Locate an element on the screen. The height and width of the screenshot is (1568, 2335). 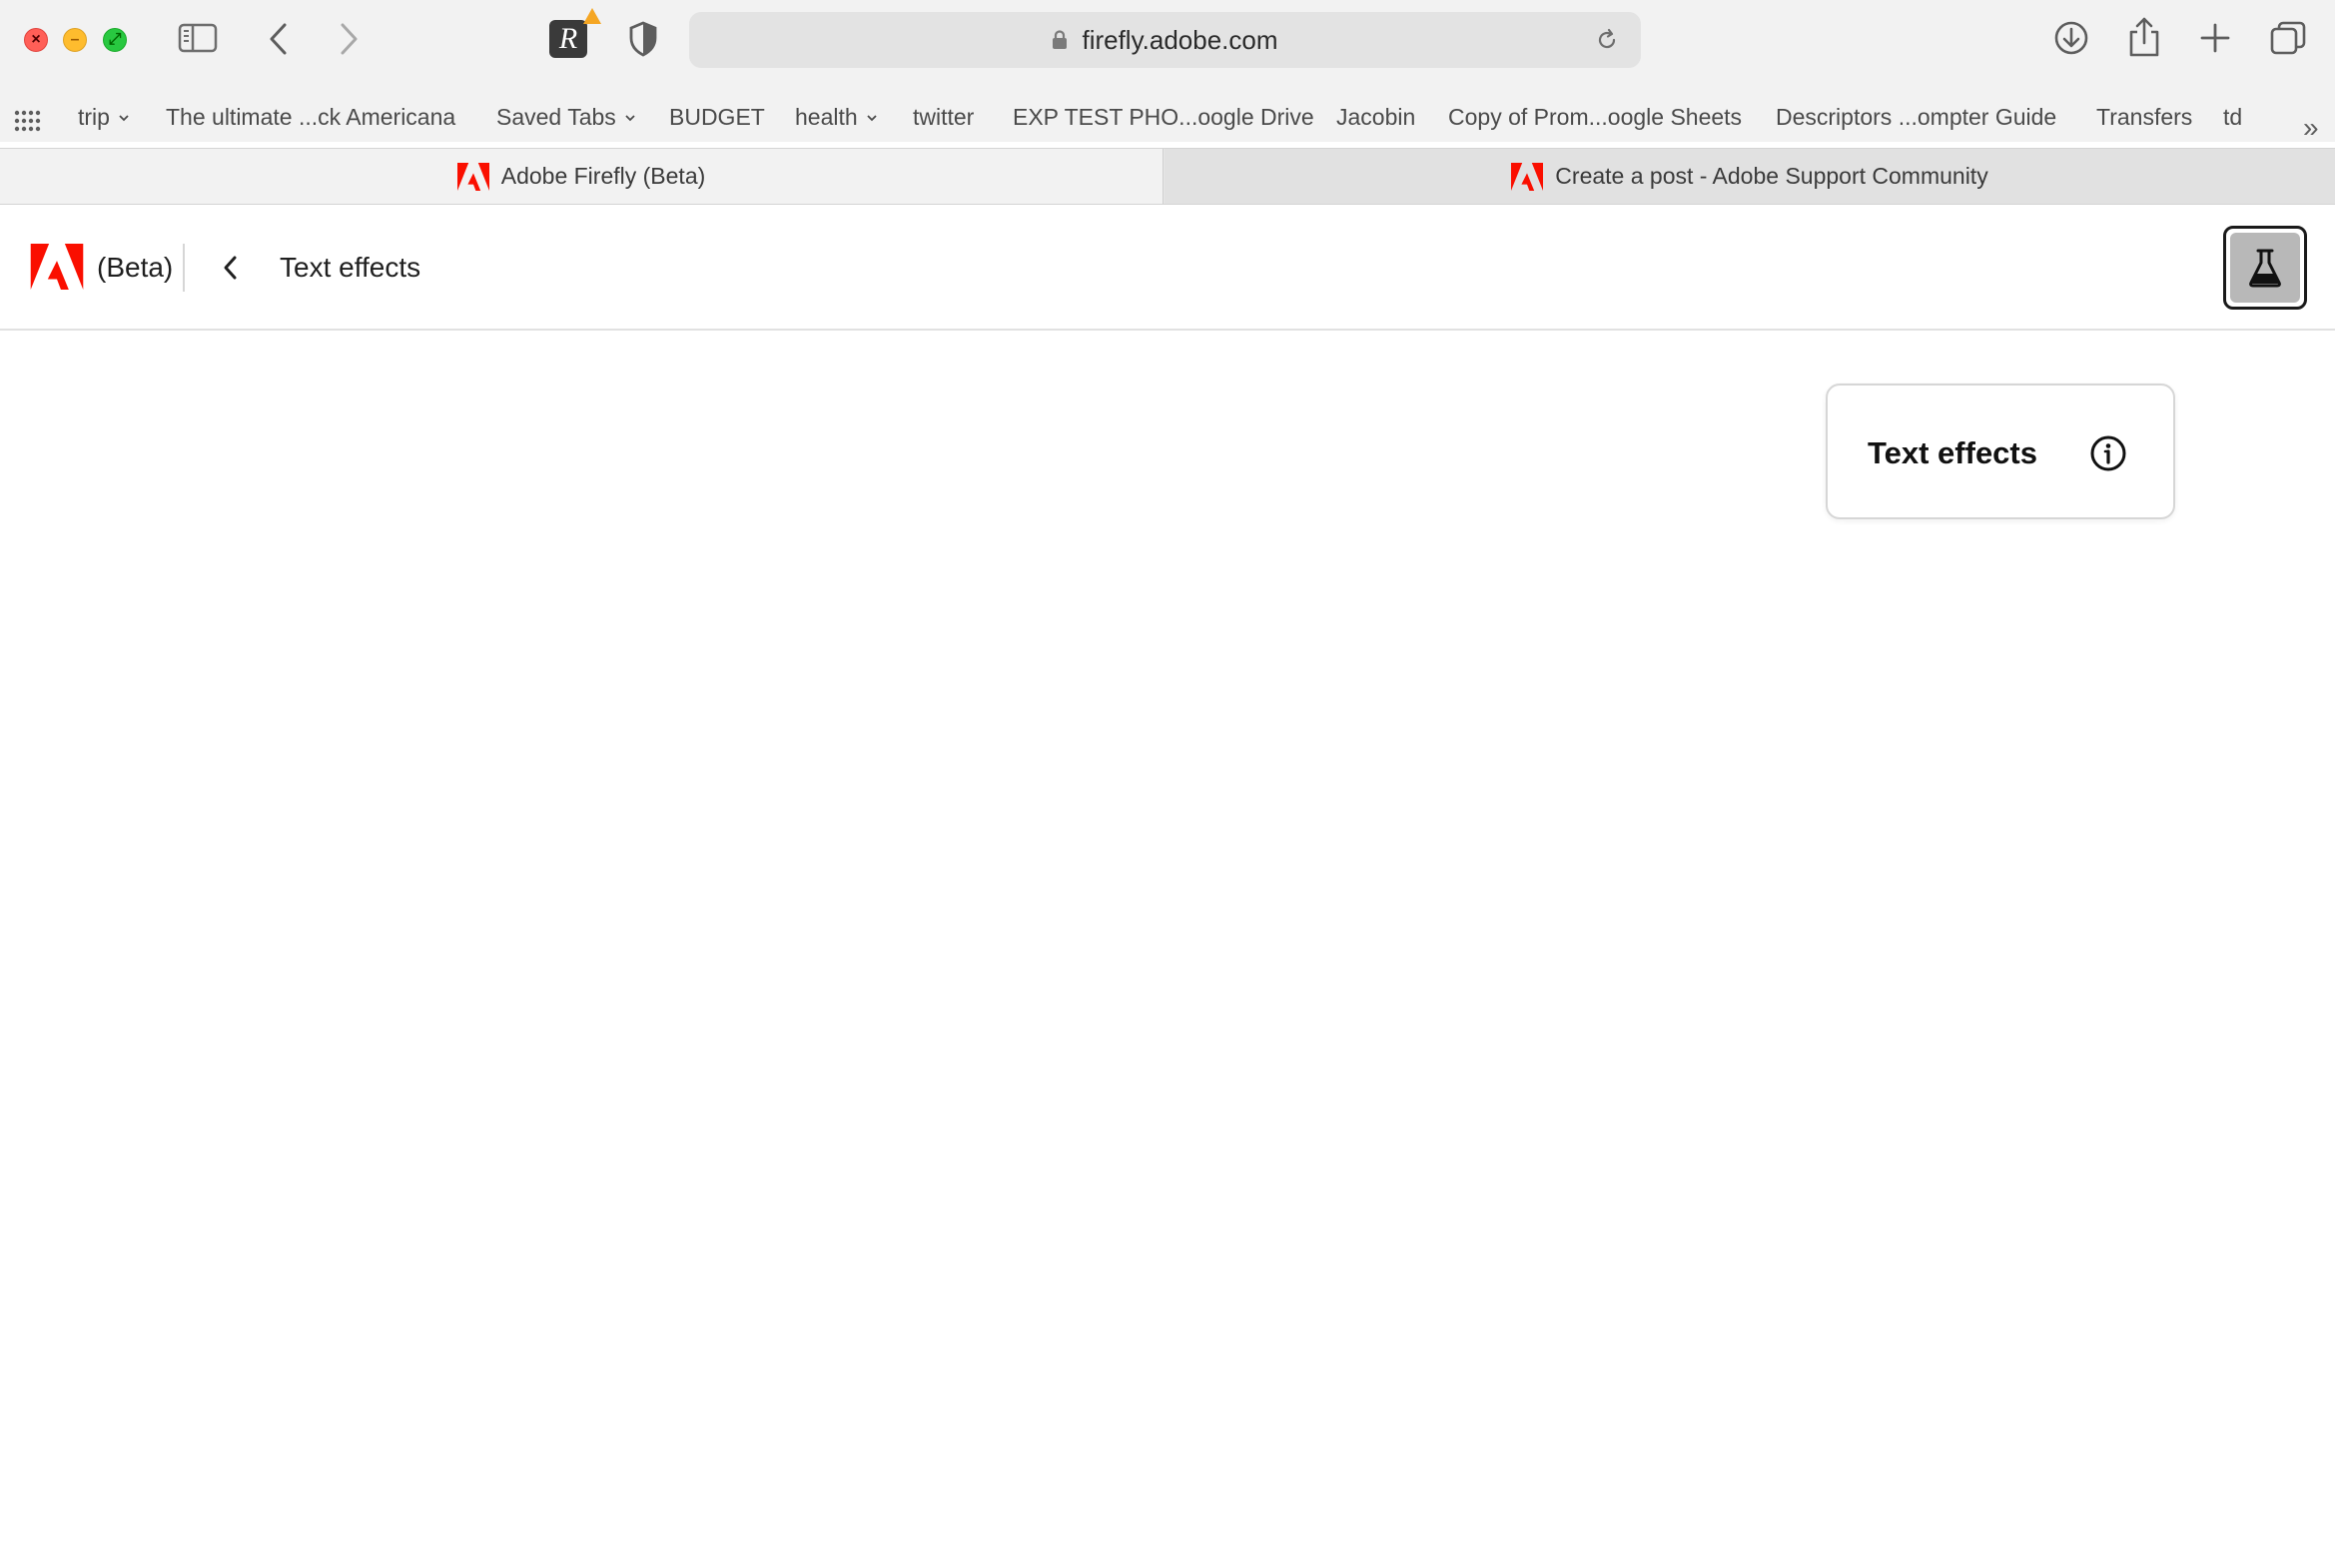
browser-toolbar: × – ⤢ R firefly.adobe.com is located at coordinates (1167, 40).